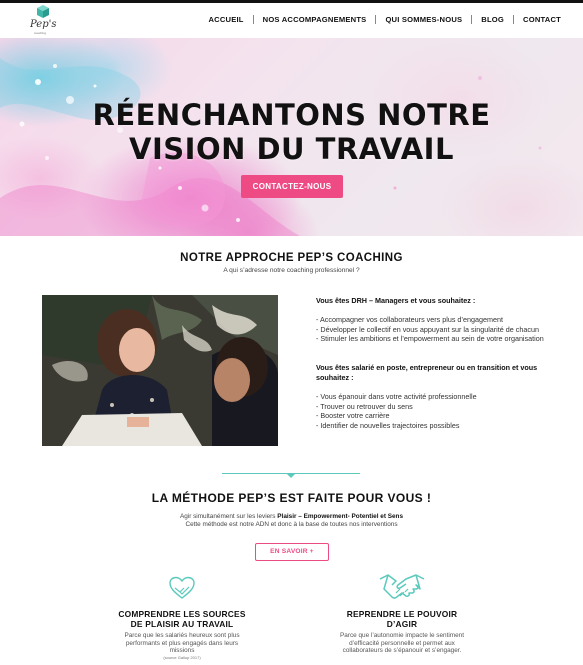 The height and width of the screenshot is (665, 583). What do you see at coordinates (340, 516) in the screenshot?
I see `method-levers: Plaisir – Empowerment- Potentiel et Sens` at bounding box center [340, 516].